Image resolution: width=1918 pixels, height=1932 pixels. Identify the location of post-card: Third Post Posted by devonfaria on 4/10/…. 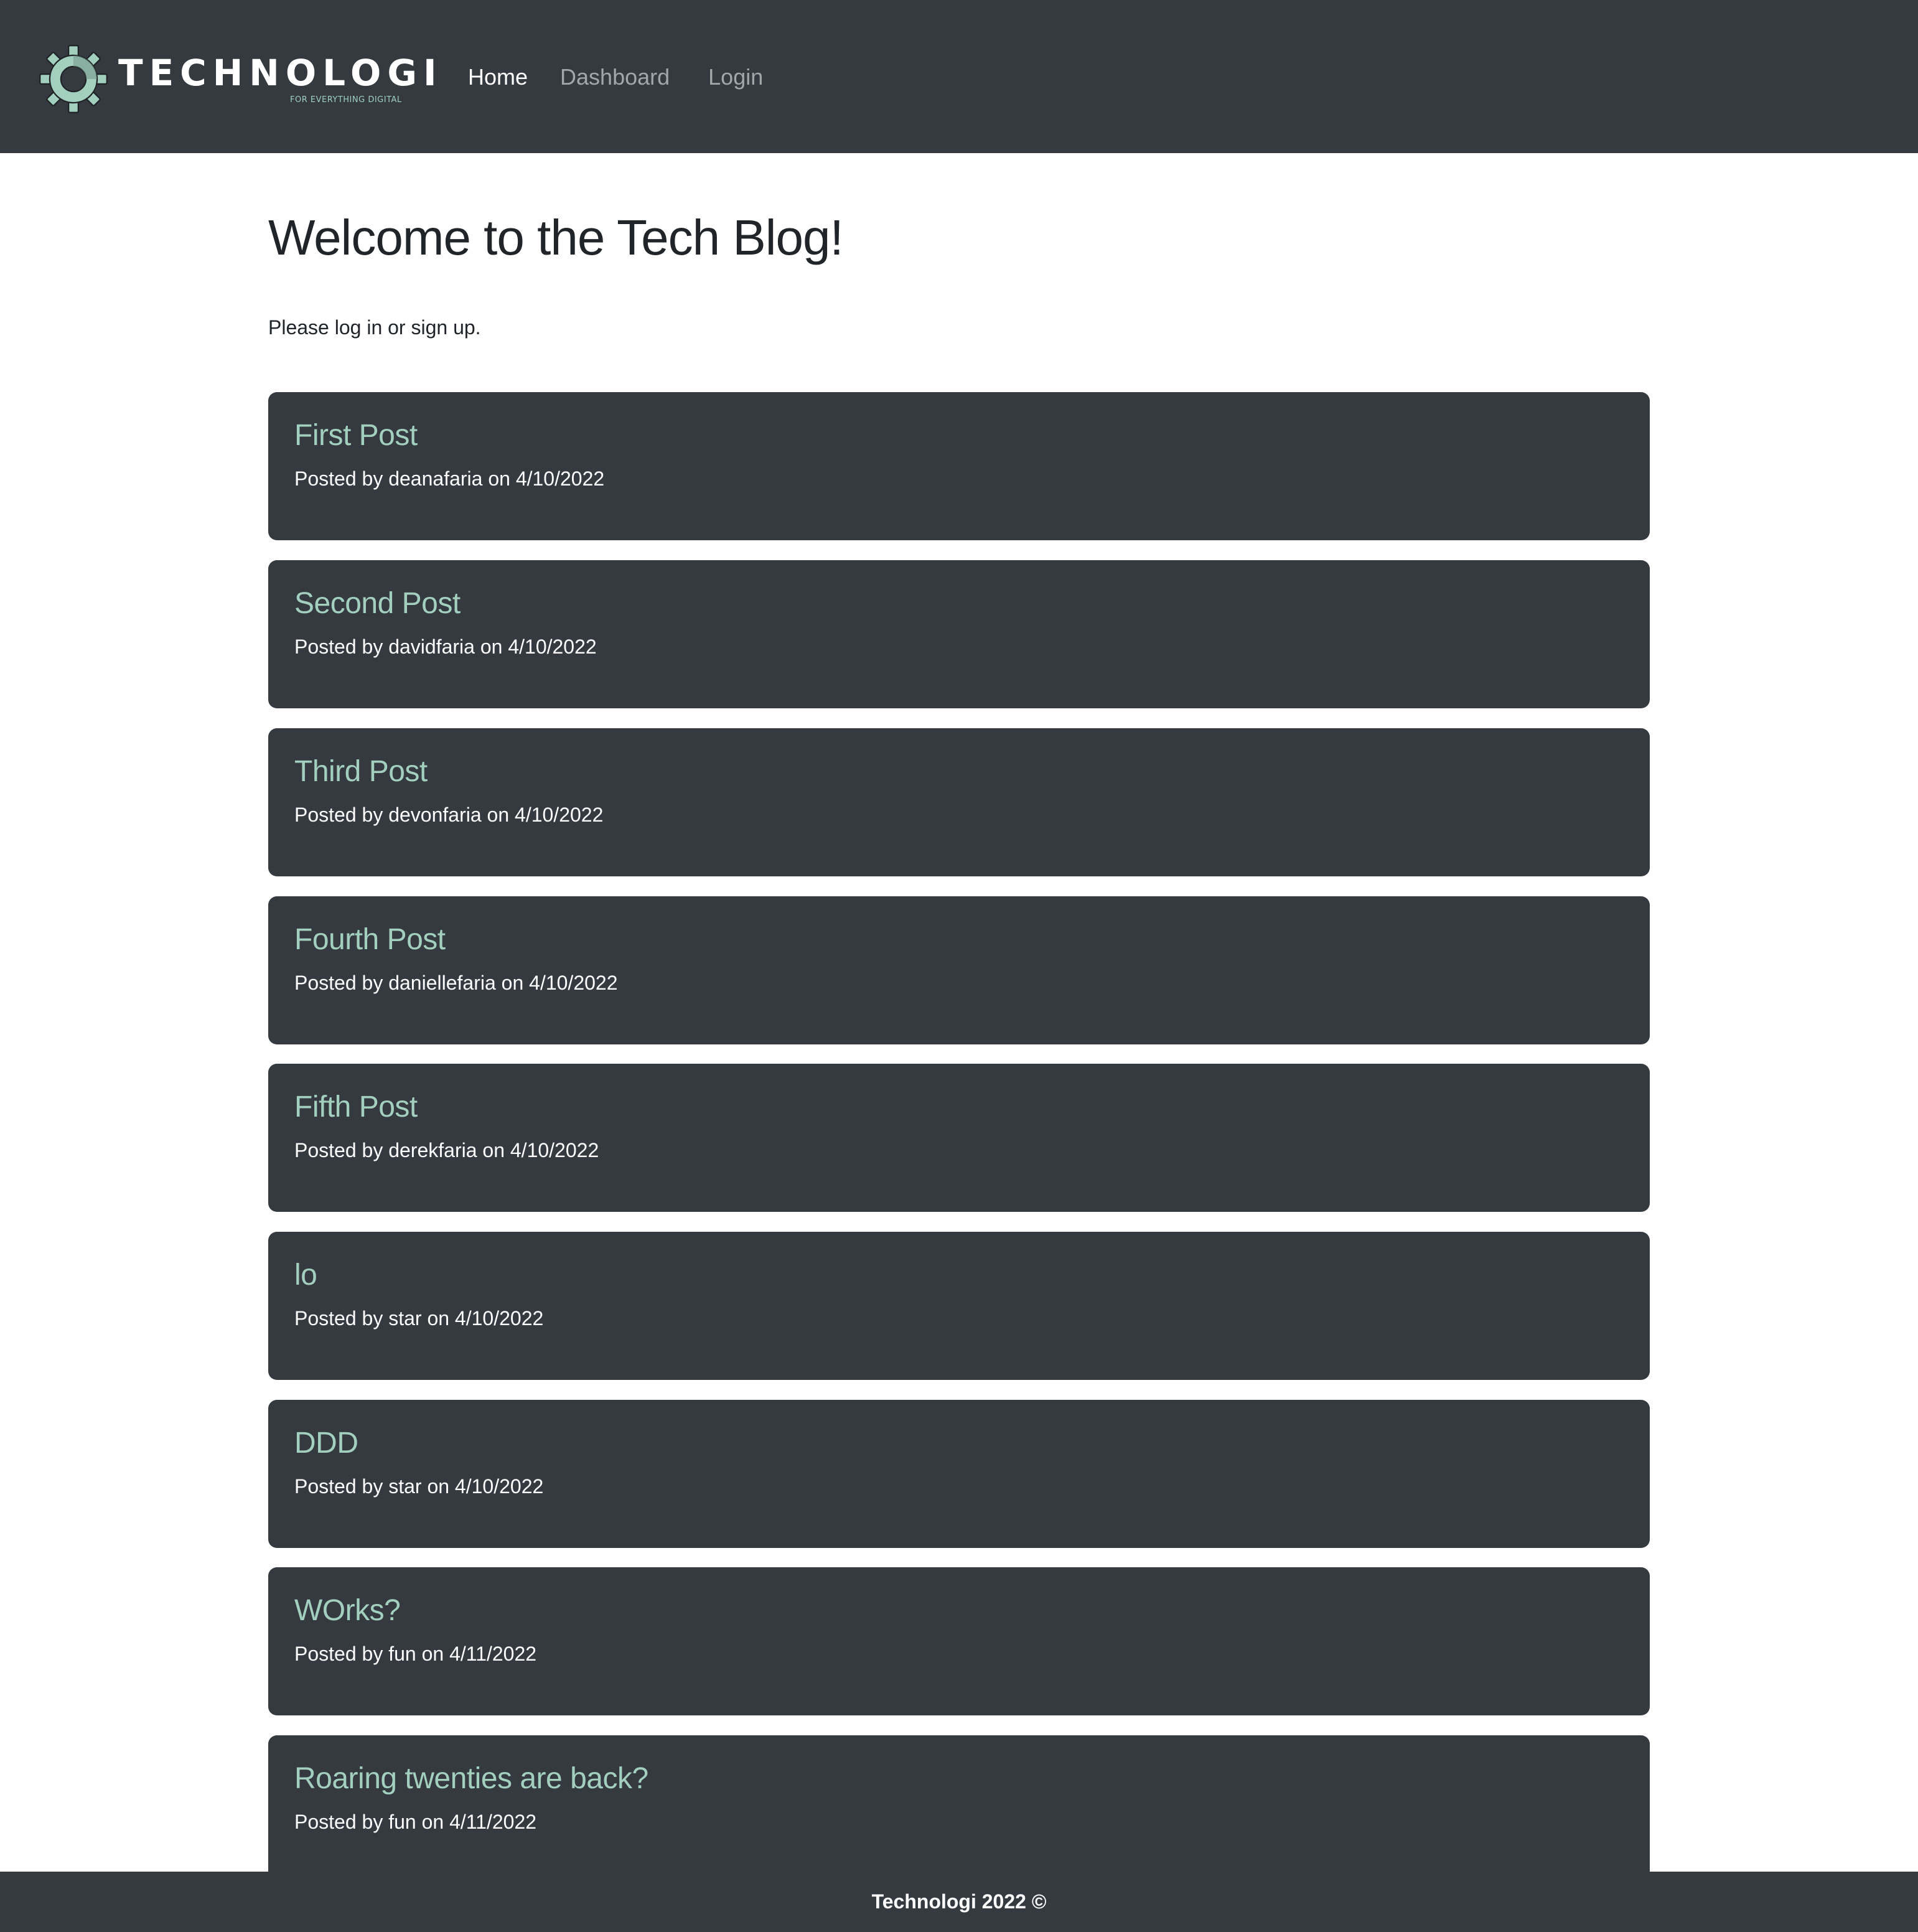
(959, 802).